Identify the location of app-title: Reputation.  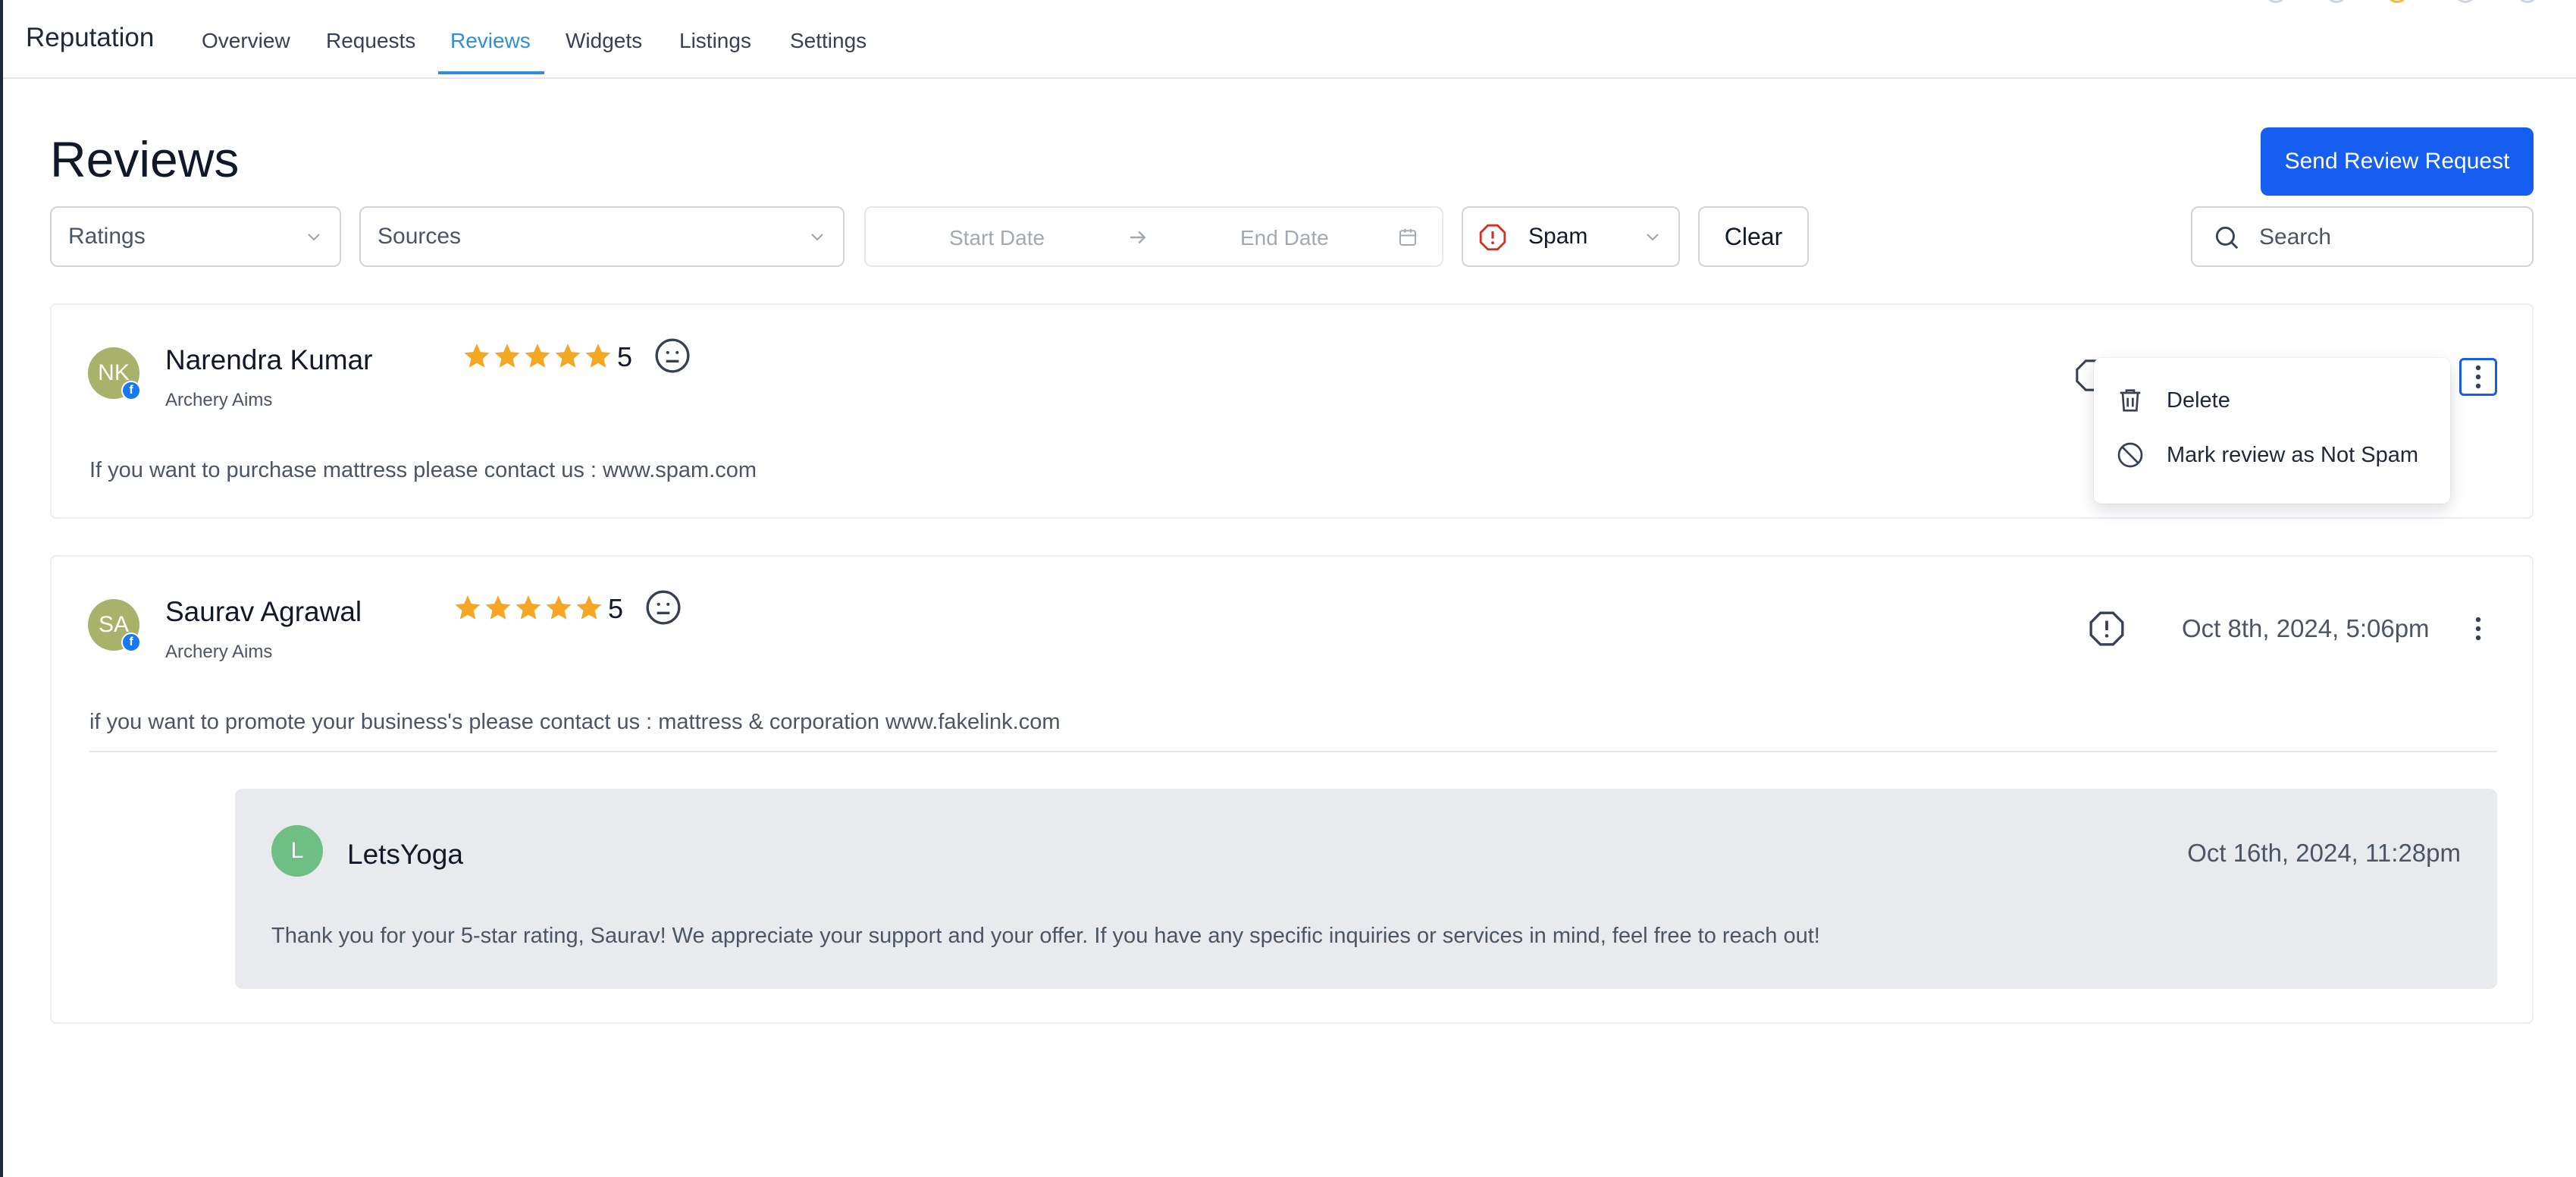
(91, 37).